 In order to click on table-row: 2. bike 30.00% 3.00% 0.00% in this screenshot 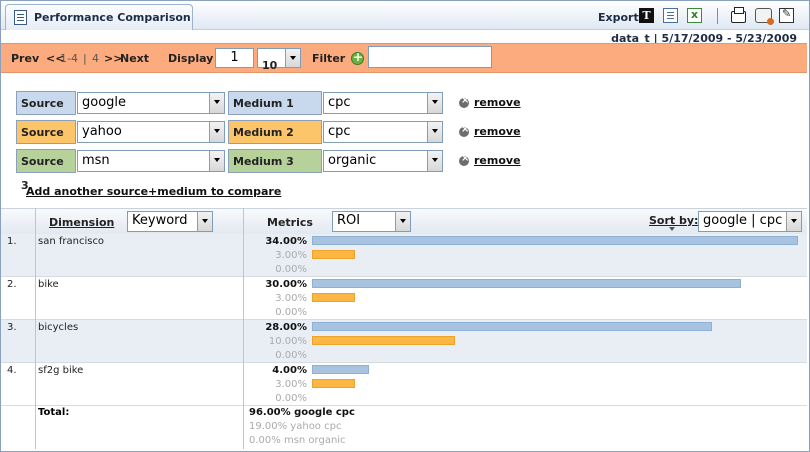, I will do `click(404, 298)`.